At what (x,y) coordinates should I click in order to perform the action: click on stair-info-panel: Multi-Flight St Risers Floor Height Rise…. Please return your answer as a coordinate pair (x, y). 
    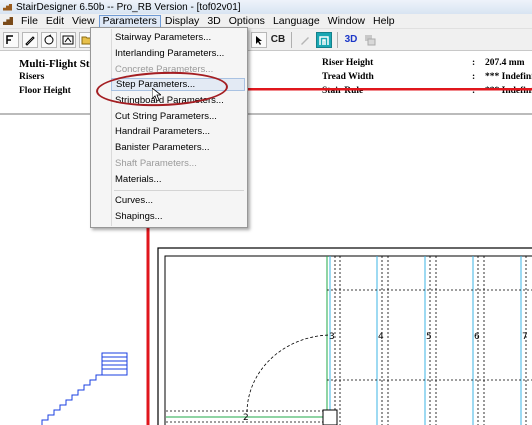
    Looking at the image, I should click on (266, 74).